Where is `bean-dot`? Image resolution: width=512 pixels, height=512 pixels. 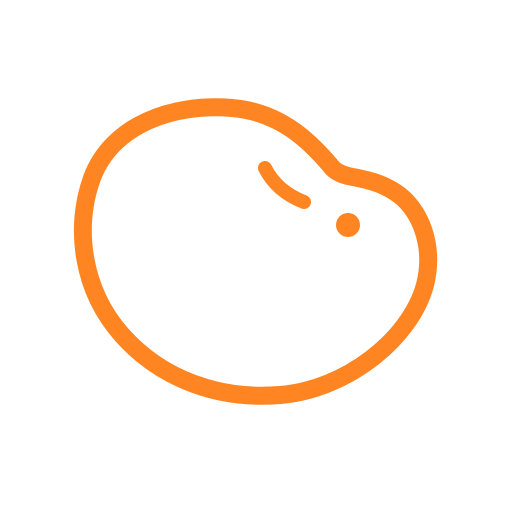 bean-dot is located at coordinates (348, 225).